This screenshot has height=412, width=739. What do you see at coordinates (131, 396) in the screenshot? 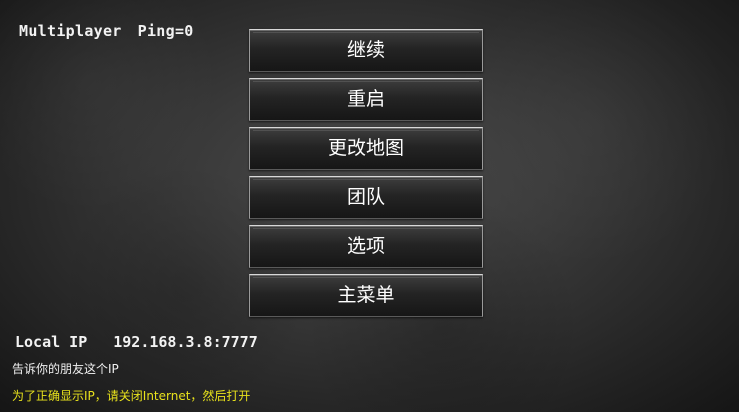
I see `internet-warning: 为了正确显示IP，请关闭Internet，然后打开` at bounding box center [131, 396].